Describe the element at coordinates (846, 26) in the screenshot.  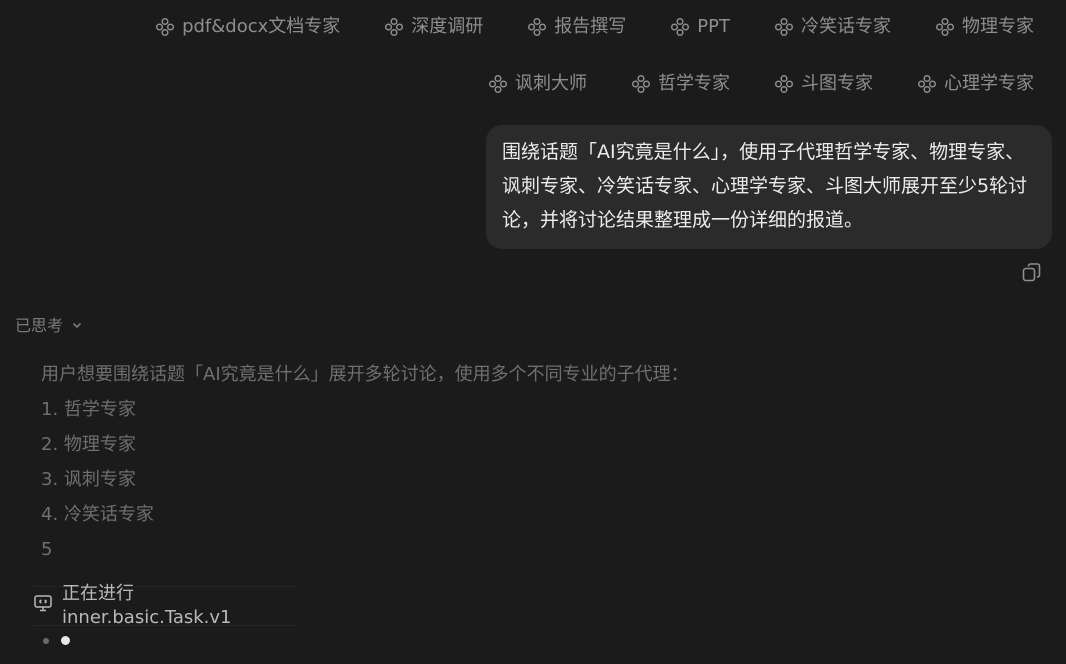
I see `agent-chip-label: 冷笑话专家` at that location.